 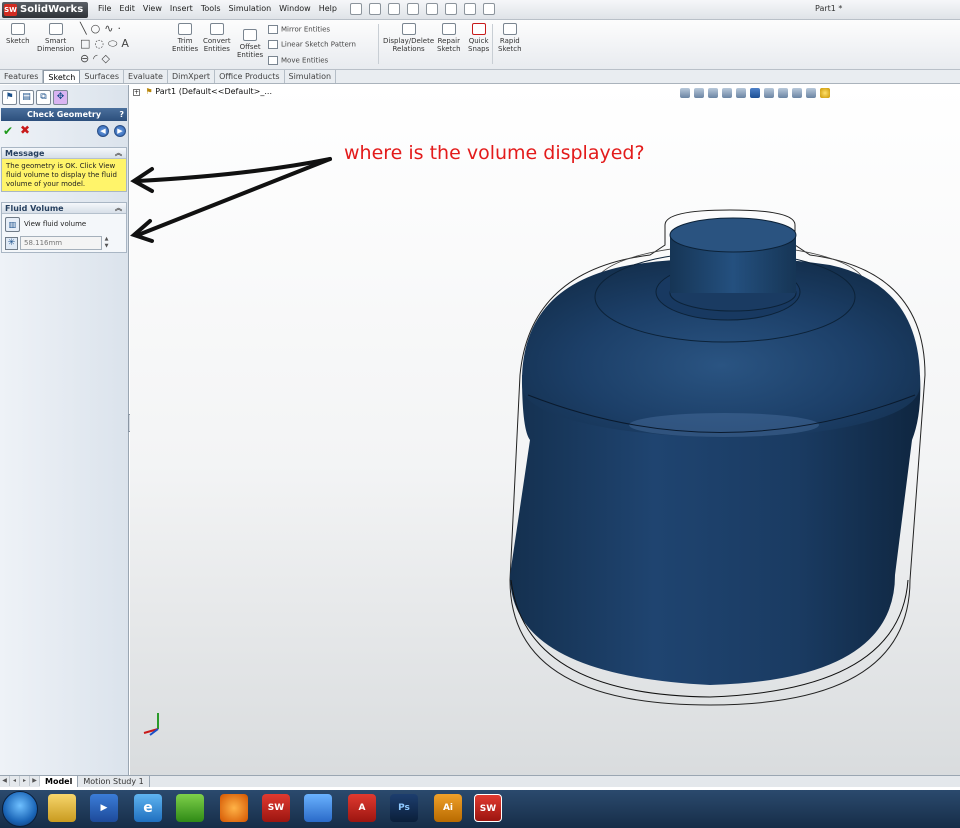 What do you see at coordinates (181, 8) in the screenshot?
I see `menu-insert: Insert` at bounding box center [181, 8].